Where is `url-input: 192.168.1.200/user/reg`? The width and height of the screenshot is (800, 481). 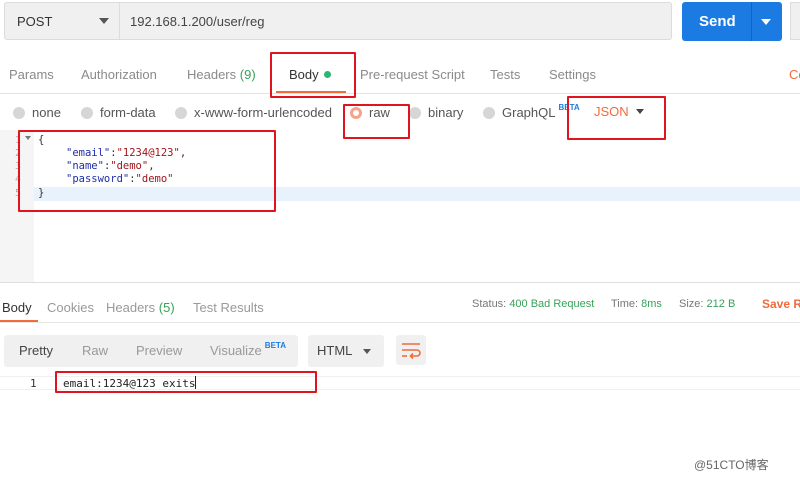 url-input: 192.168.1.200/user/reg is located at coordinates (396, 21).